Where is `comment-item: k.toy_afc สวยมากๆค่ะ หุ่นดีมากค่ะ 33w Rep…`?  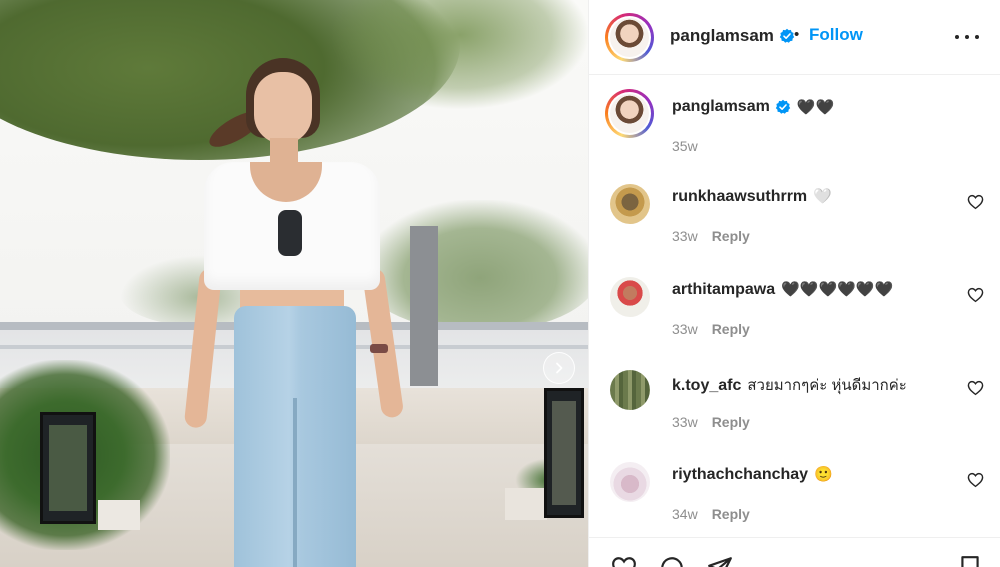 comment-item: k.toy_afc สวยมากๆค่ะ หุ่นดีมากค่ะ 33w Rep… is located at coordinates (794, 416).